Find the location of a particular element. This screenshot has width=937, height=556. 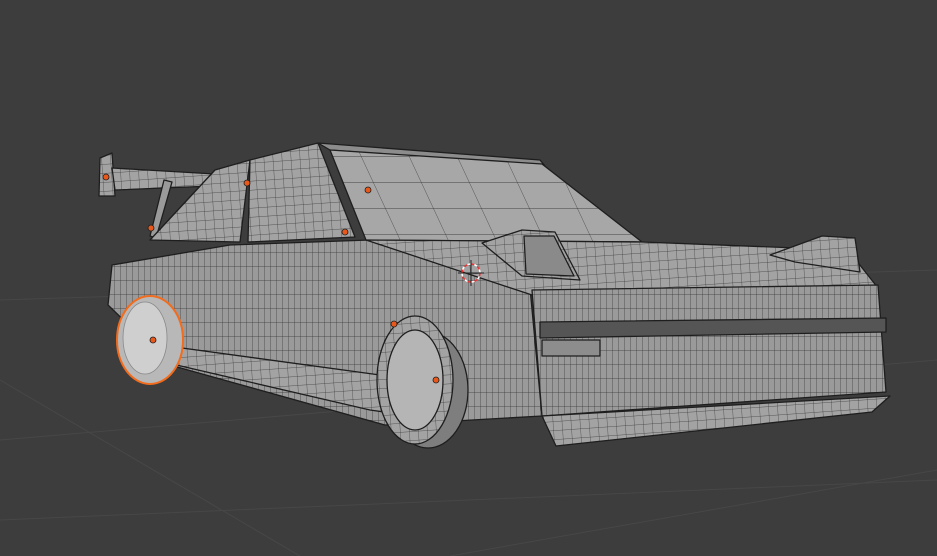

windshield is located at coordinates (486, 196).